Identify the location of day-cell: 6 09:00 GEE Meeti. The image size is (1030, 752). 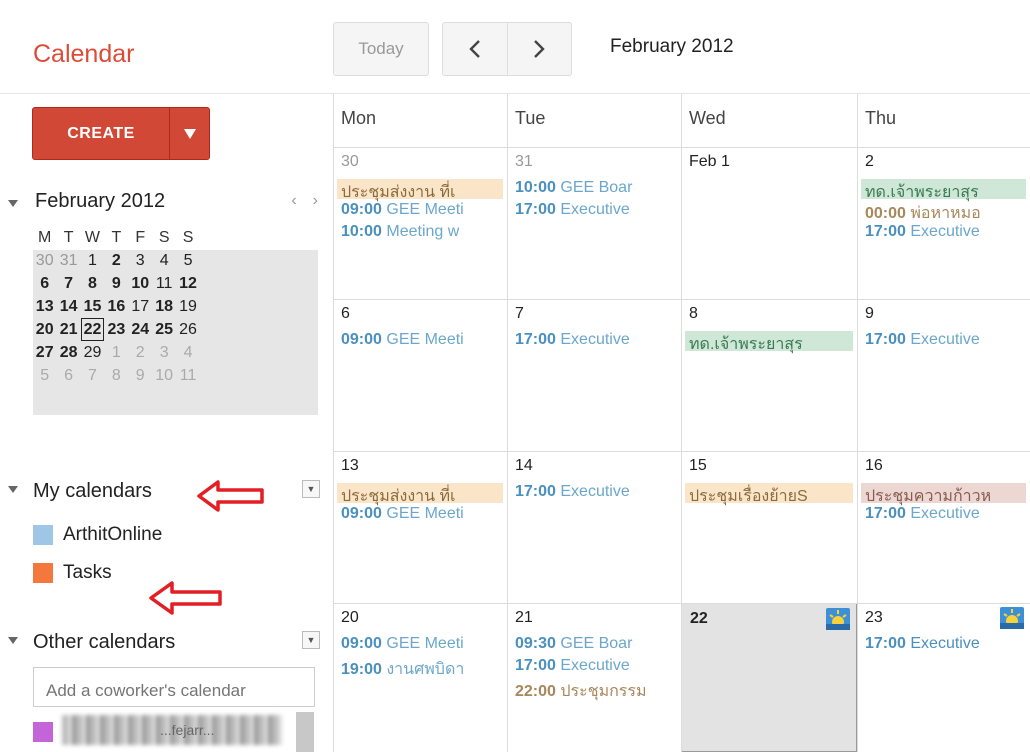
(420, 375).